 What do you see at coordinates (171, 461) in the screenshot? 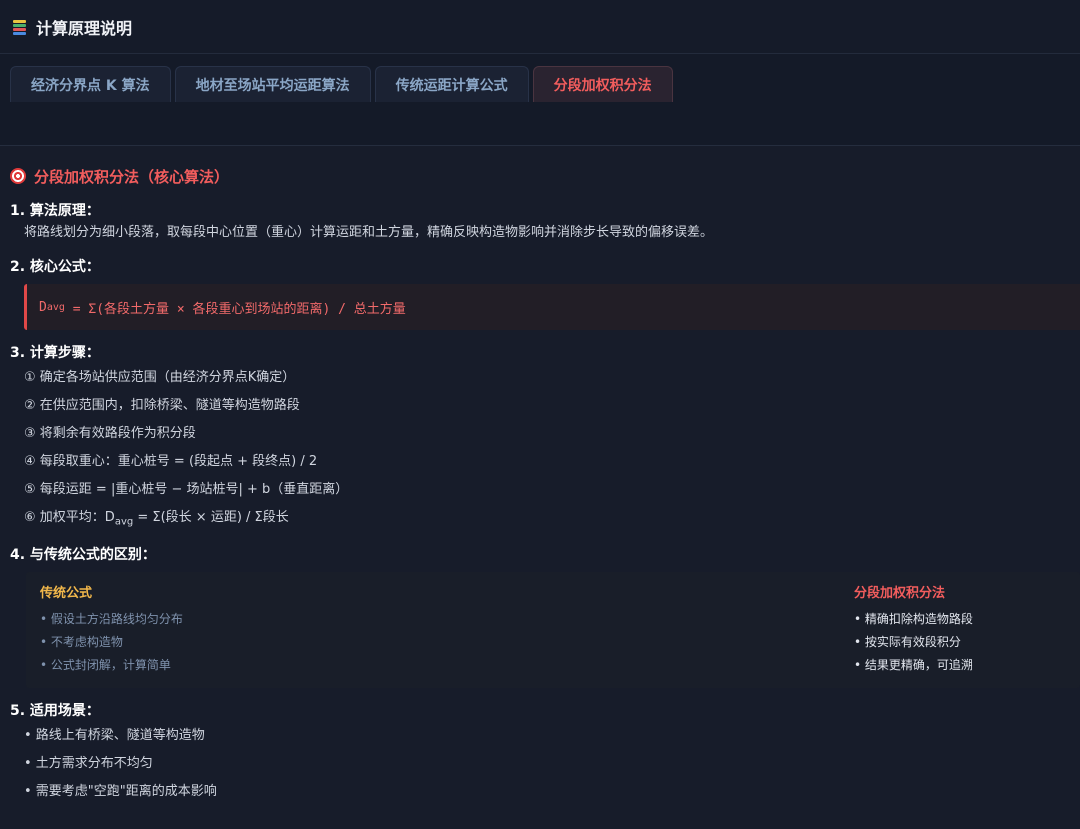
I see `step-item: ④ 每段取重心：重心桩号 = (段起点 + 段终点) / 2` at bounding box center [171, 461].